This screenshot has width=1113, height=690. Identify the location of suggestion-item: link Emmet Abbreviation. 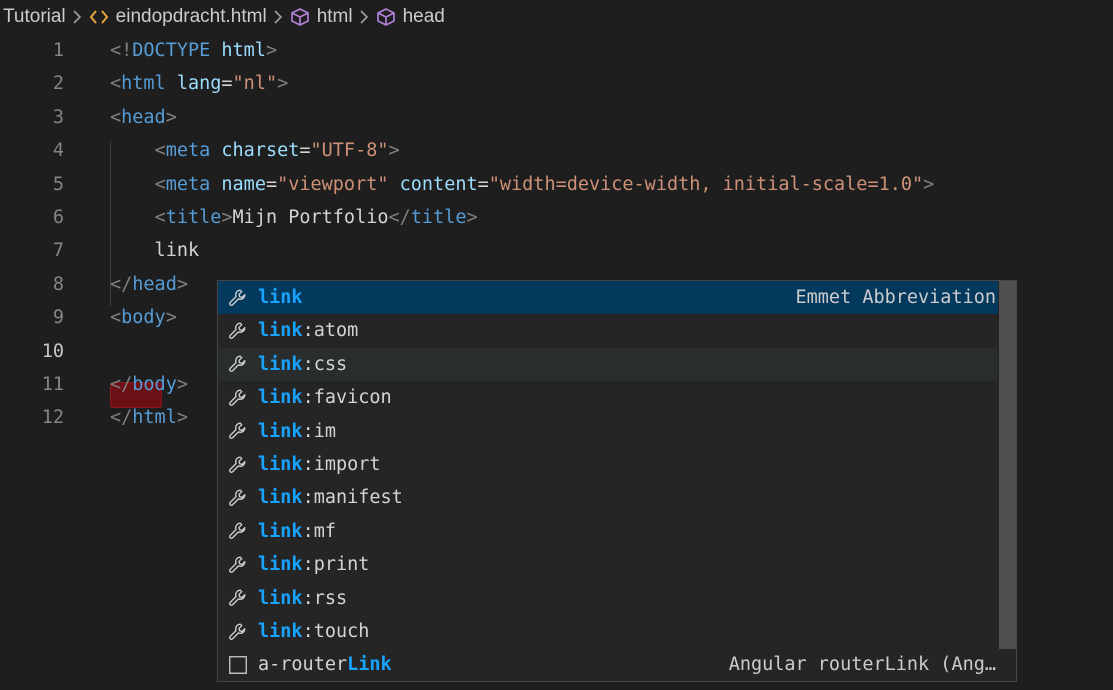
(608, 297).